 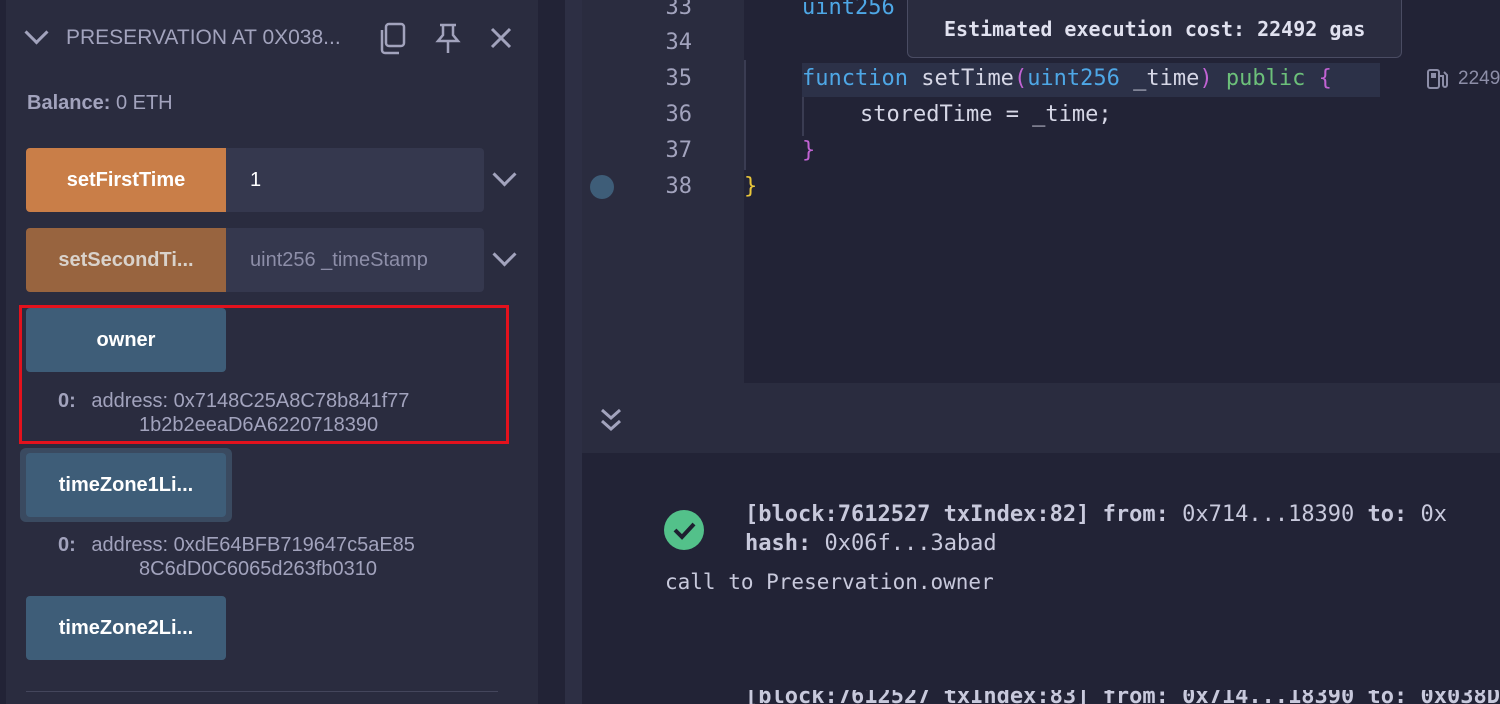 What do you see at coordinates (1135, 514) in the screenshot?
I see `tx-from-label: from:` at bounding box center [1135, 514].